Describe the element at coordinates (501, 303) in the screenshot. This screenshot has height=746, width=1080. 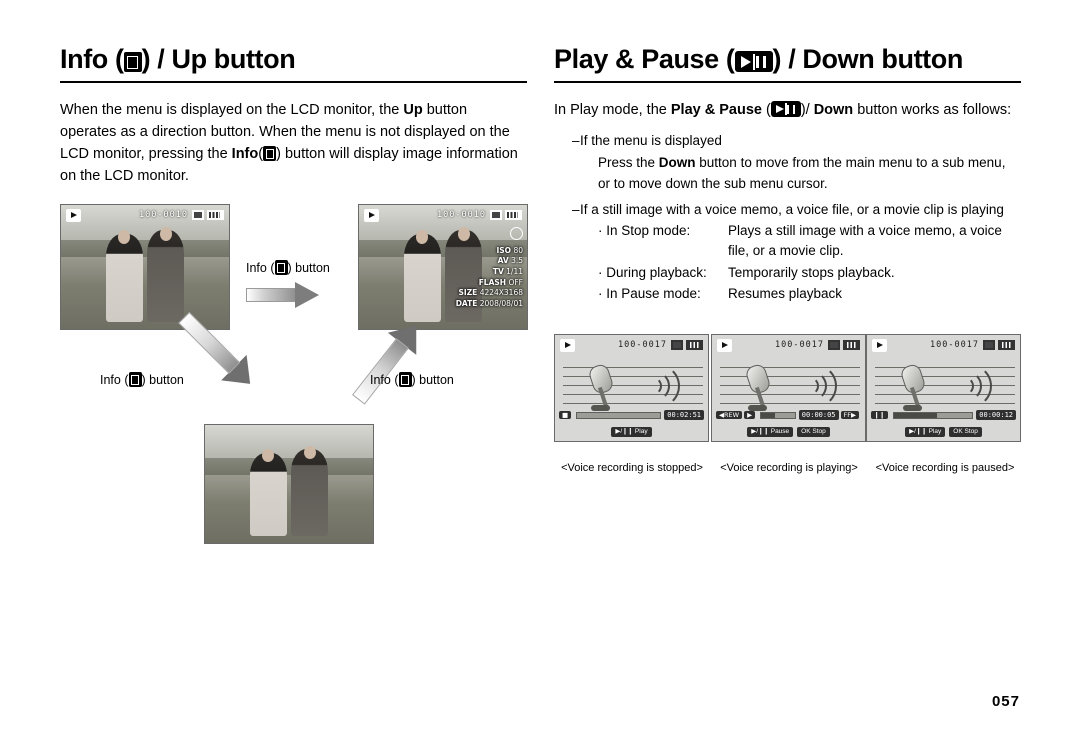
I see `osd-date-value: 2008/08/01` at that location.